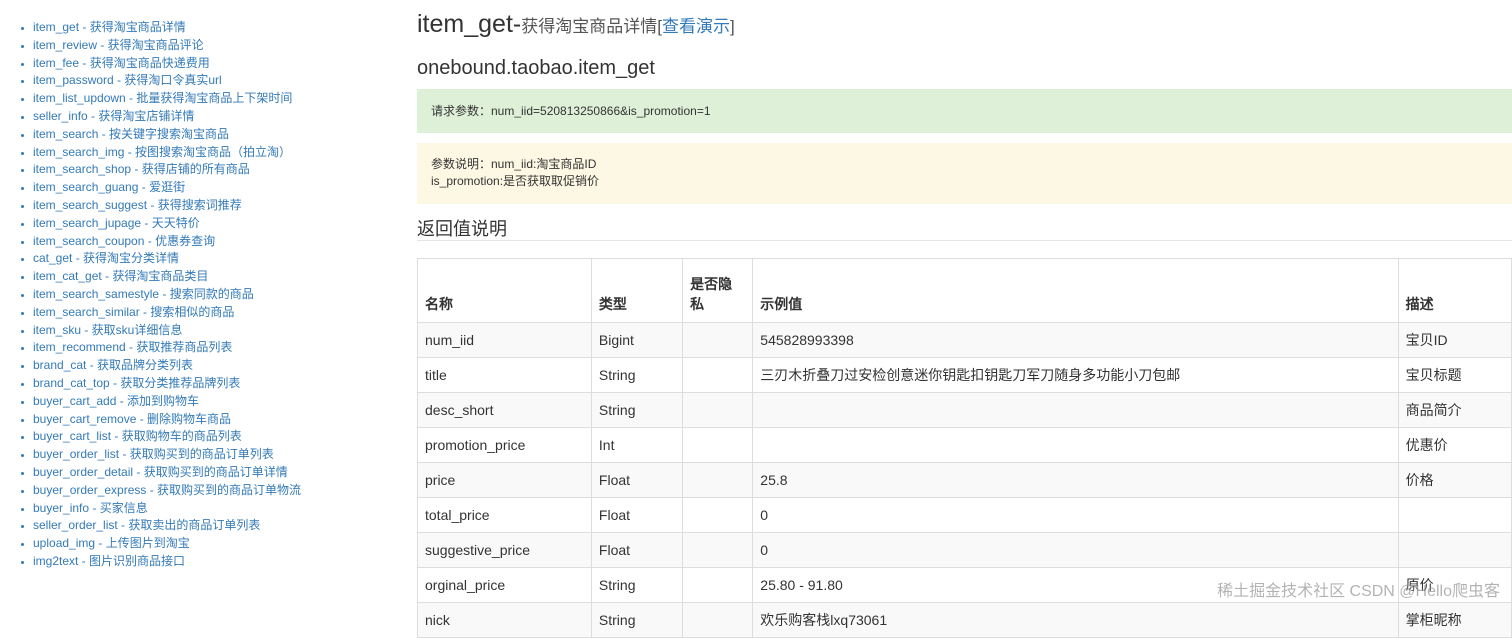 The image size is (1512, 638). Describe the element at coordinates (504, 375) in the screenshot. I see `table-cell: title` at that location.